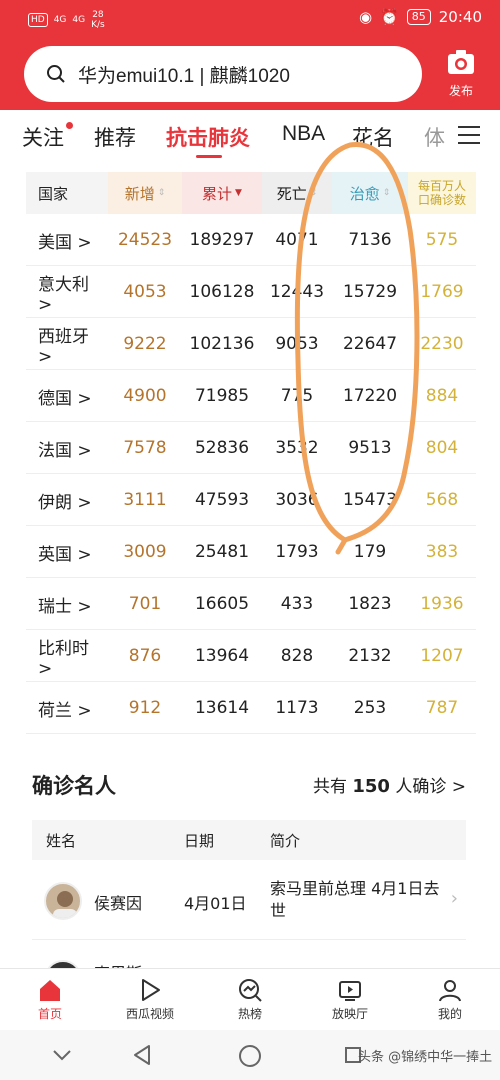 The image size is (500, 1080). Describe the element at coordinates (38, 20) in the screenshot. I see `hd-badge: HD` at that location.